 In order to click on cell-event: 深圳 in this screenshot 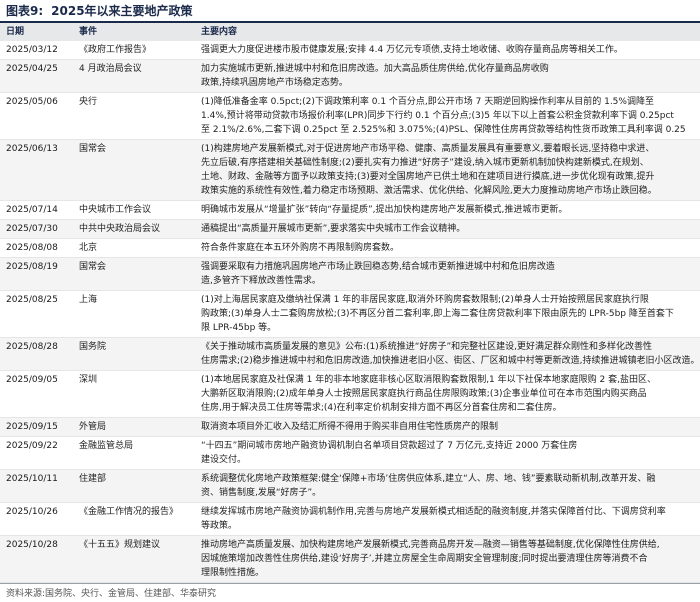, I will do `click(134, 394)`.